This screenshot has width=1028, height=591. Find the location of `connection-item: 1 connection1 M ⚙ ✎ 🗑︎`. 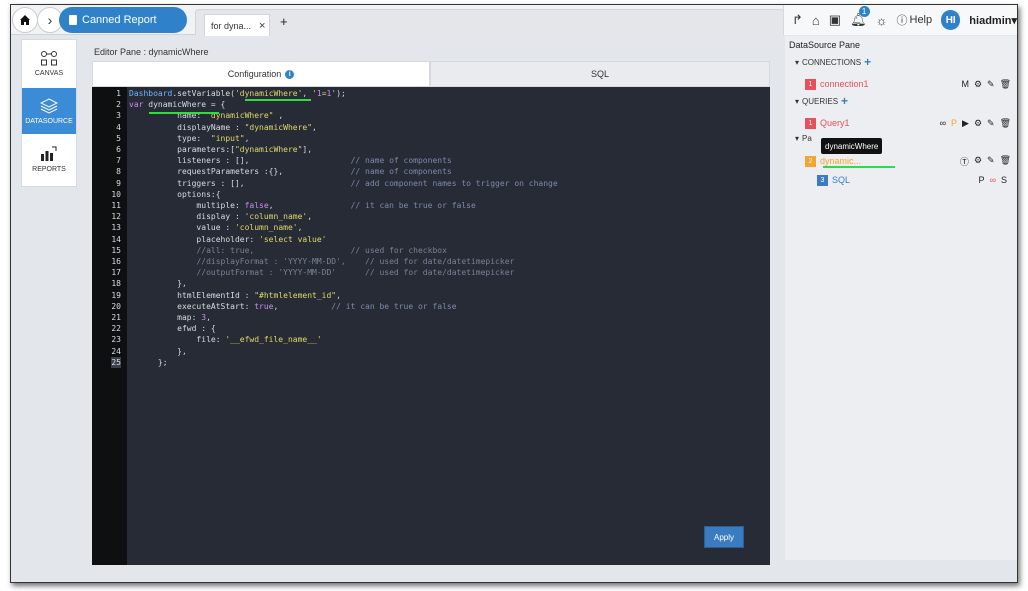

connection-item: 1 connection1 M ⚙ ✎ 🗑︎ is located at coordinates (910, 84).